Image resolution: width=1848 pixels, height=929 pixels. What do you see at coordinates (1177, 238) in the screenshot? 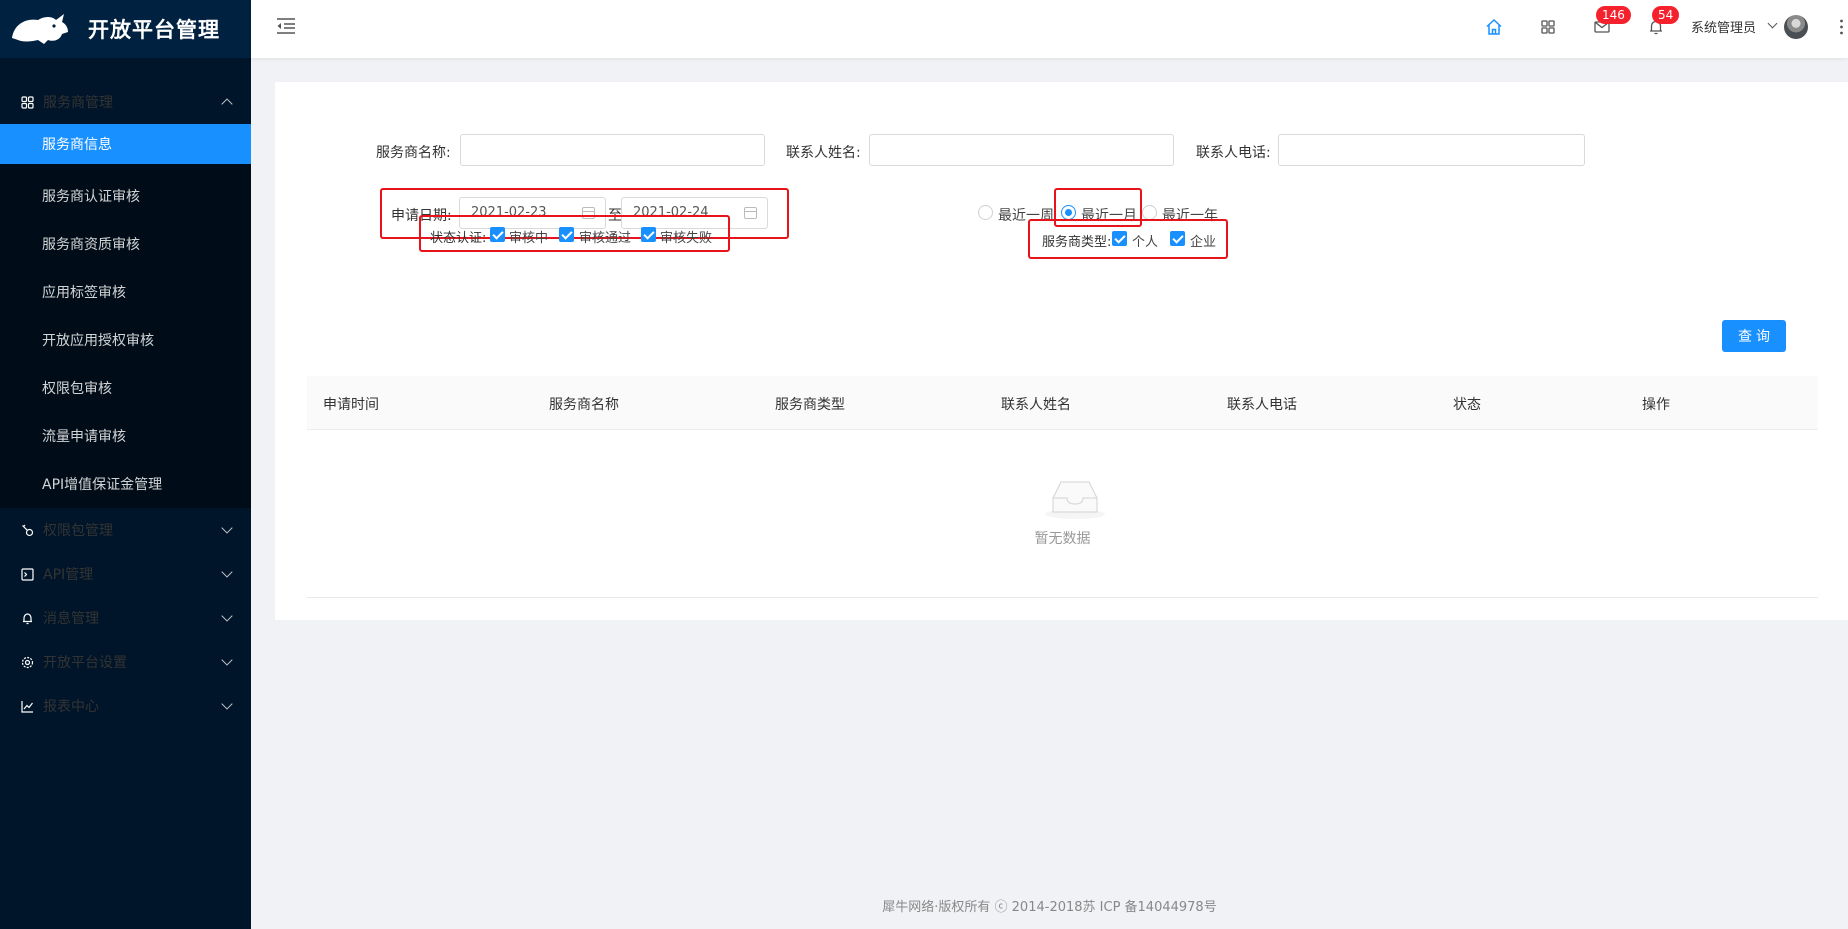
I see `checkbox-enterprise` at bounding box center [1177, 238].